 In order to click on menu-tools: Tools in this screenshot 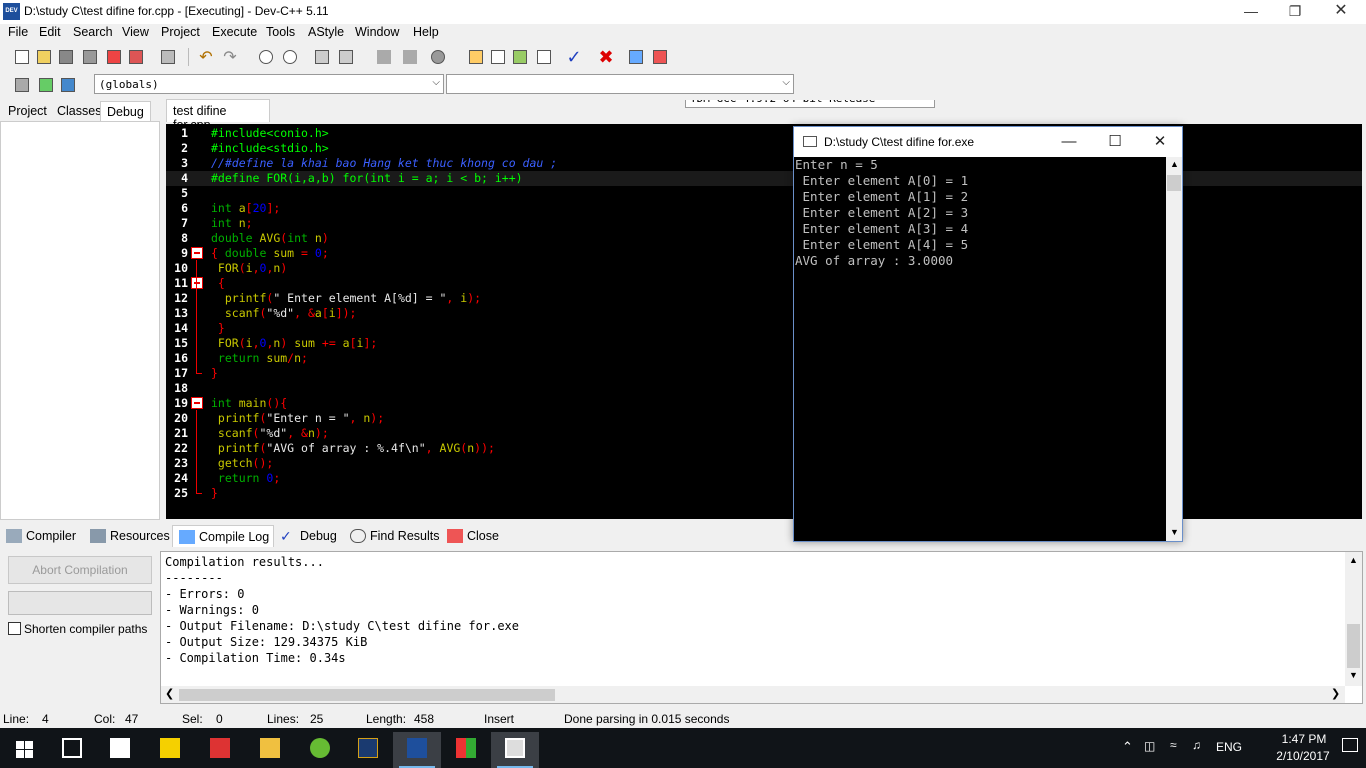, I will do `click(280, 32)`.